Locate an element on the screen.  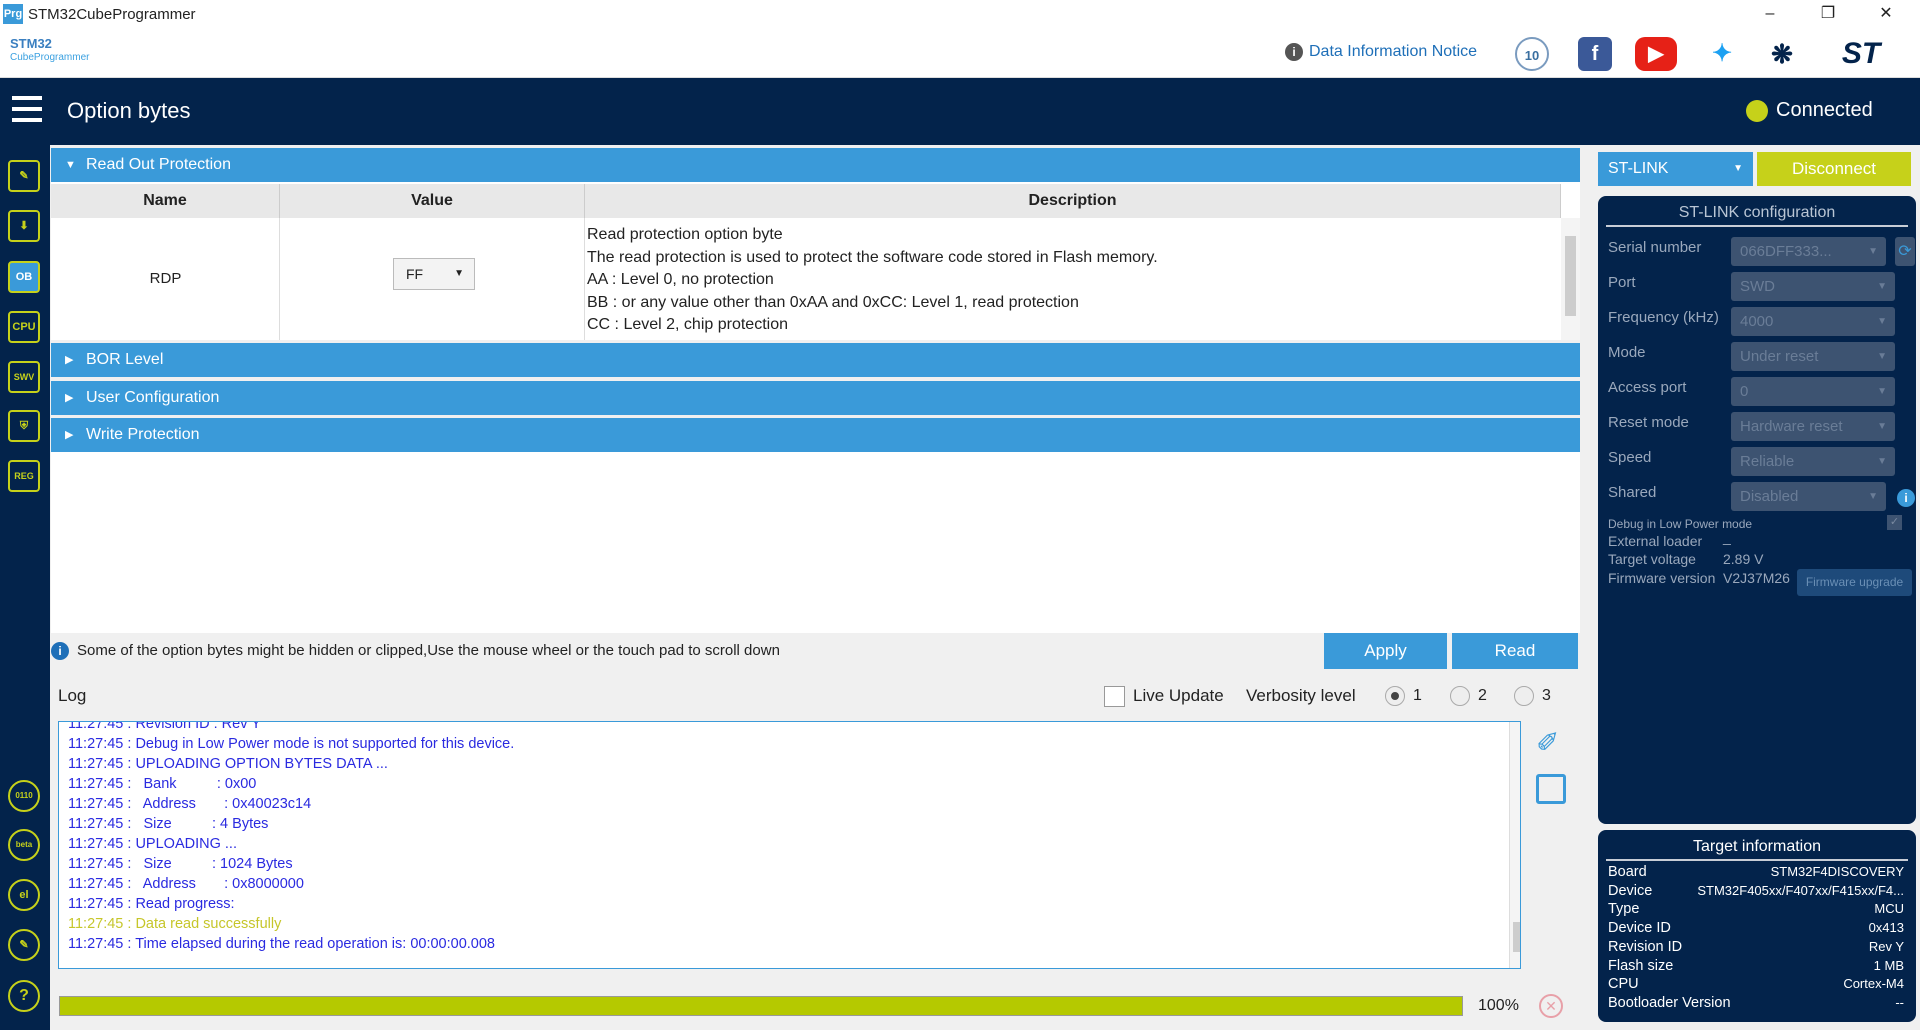
log-line: 11:27:45 : Data read successfully is located at coordinates (175, 924).